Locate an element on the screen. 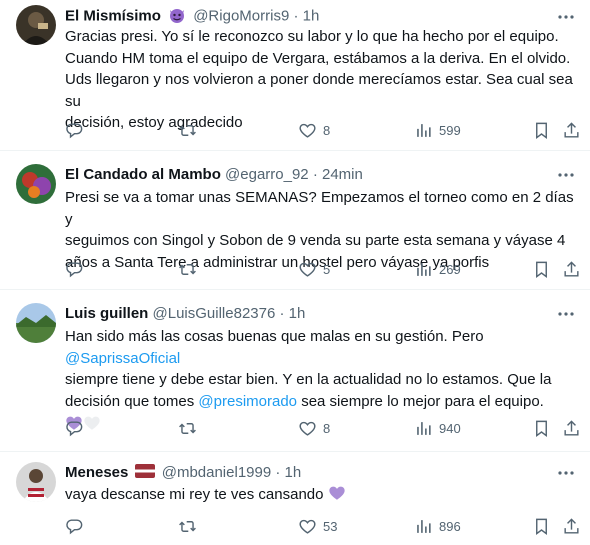 This screenshot has width=590, height=545. tweet-header: Luis guillen @LuisGuille82376 · 1h is located at coordinates (185, 314).